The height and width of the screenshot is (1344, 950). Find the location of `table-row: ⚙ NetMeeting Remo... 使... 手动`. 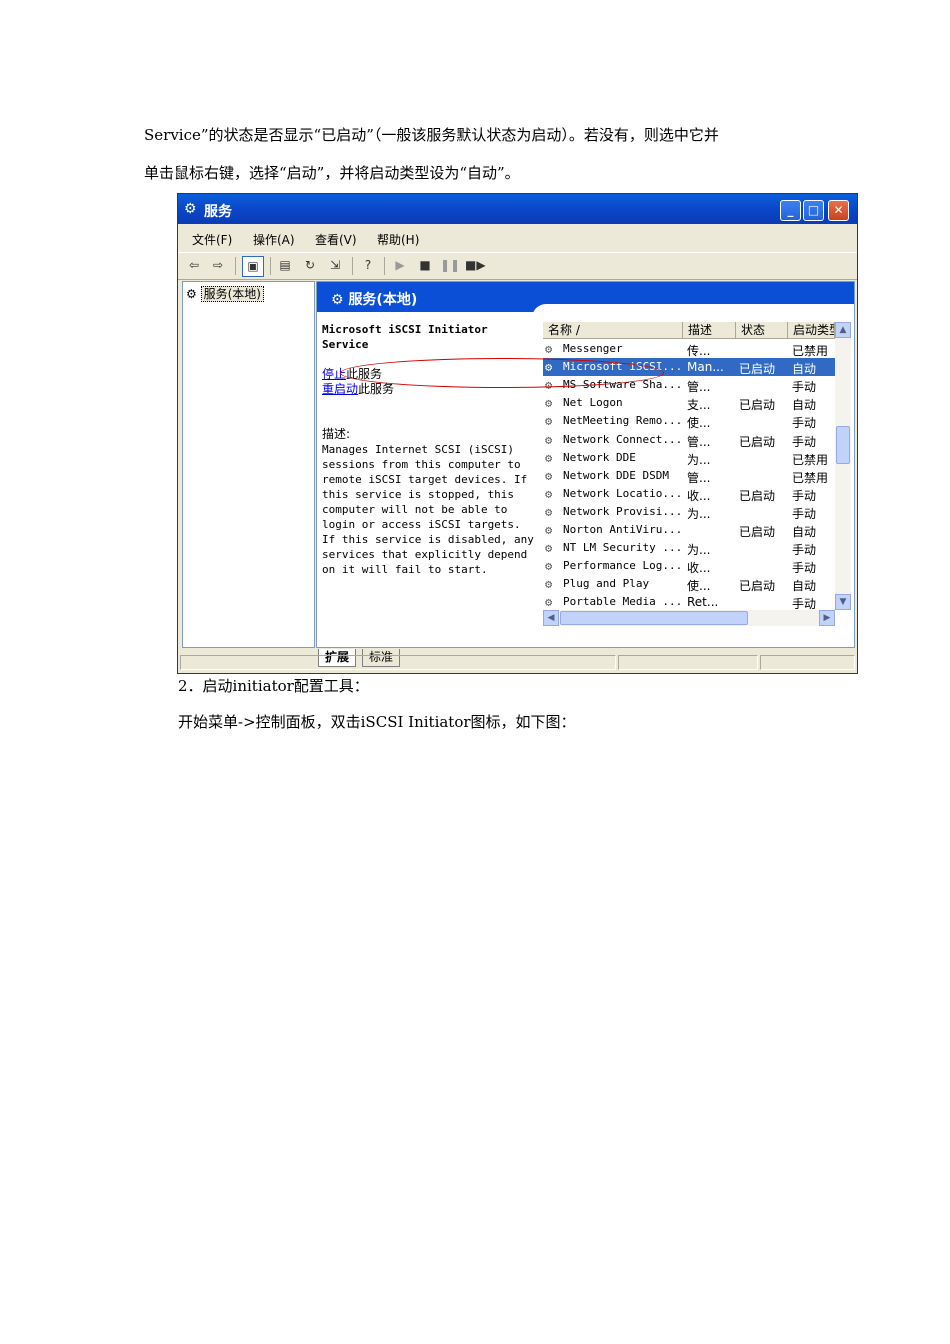

table-row: ⚙ NetMeeting Remo... 使... 手动 is located at coordinates (689, 421).